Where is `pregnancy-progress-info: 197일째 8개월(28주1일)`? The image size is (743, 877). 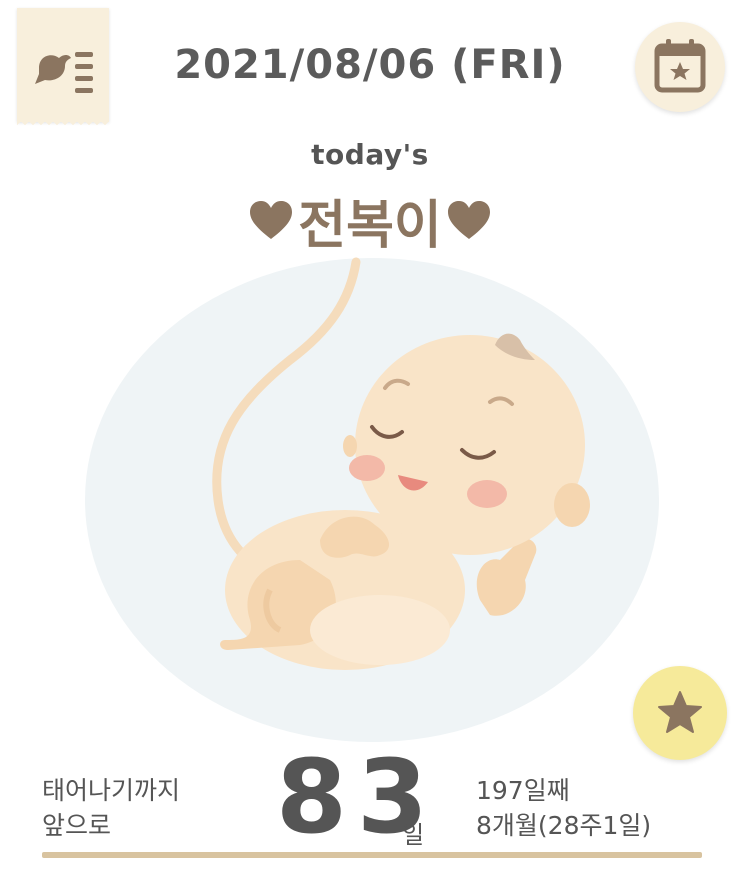
pregnancy-progress-info: 197일째 8개월(28주1일) is located at coordinates (563, 808).